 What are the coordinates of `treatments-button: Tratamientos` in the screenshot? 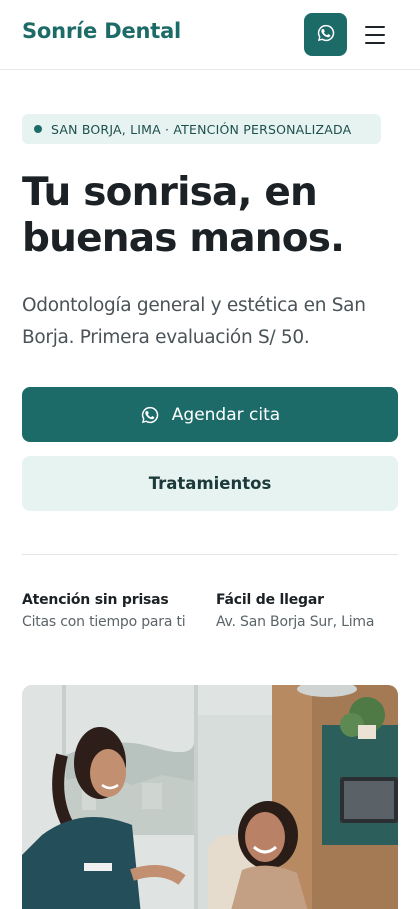 It's located at (210, 483).